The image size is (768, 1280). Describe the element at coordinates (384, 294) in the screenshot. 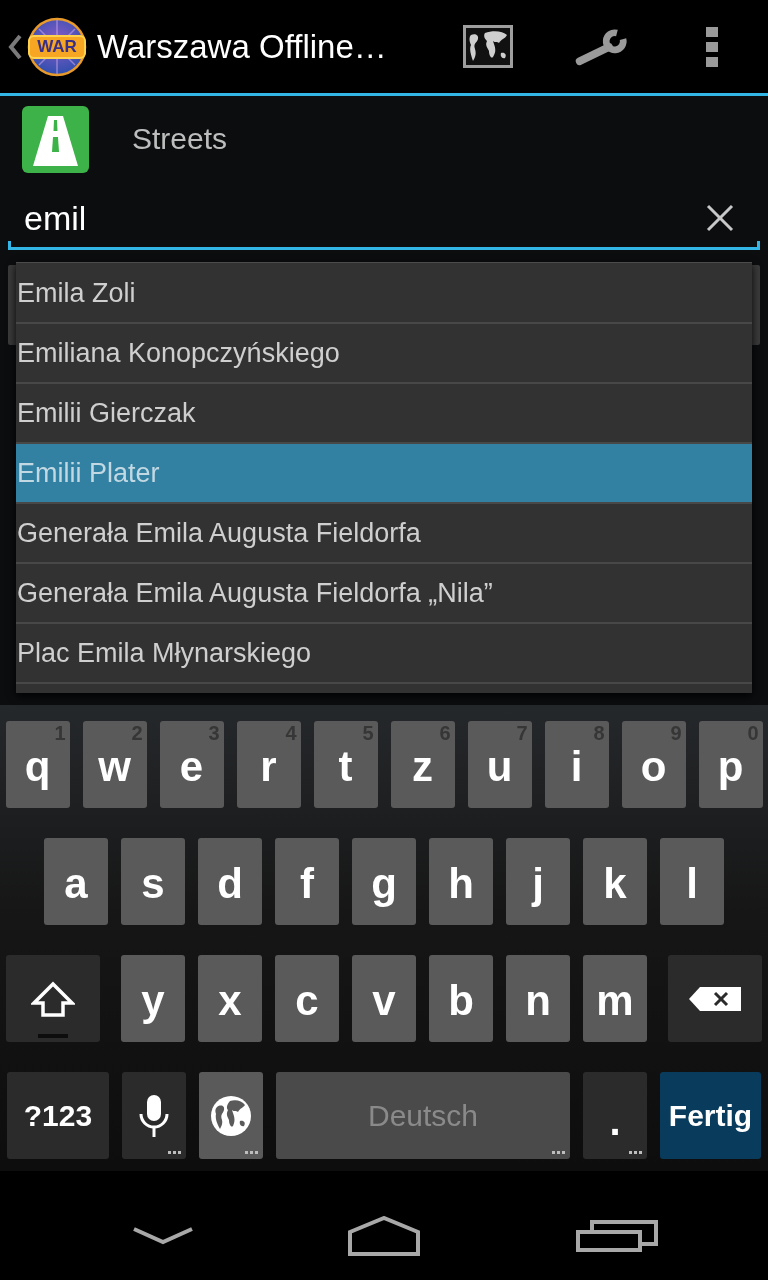

I see `suggestion-item: Emila Zoli` at that location.